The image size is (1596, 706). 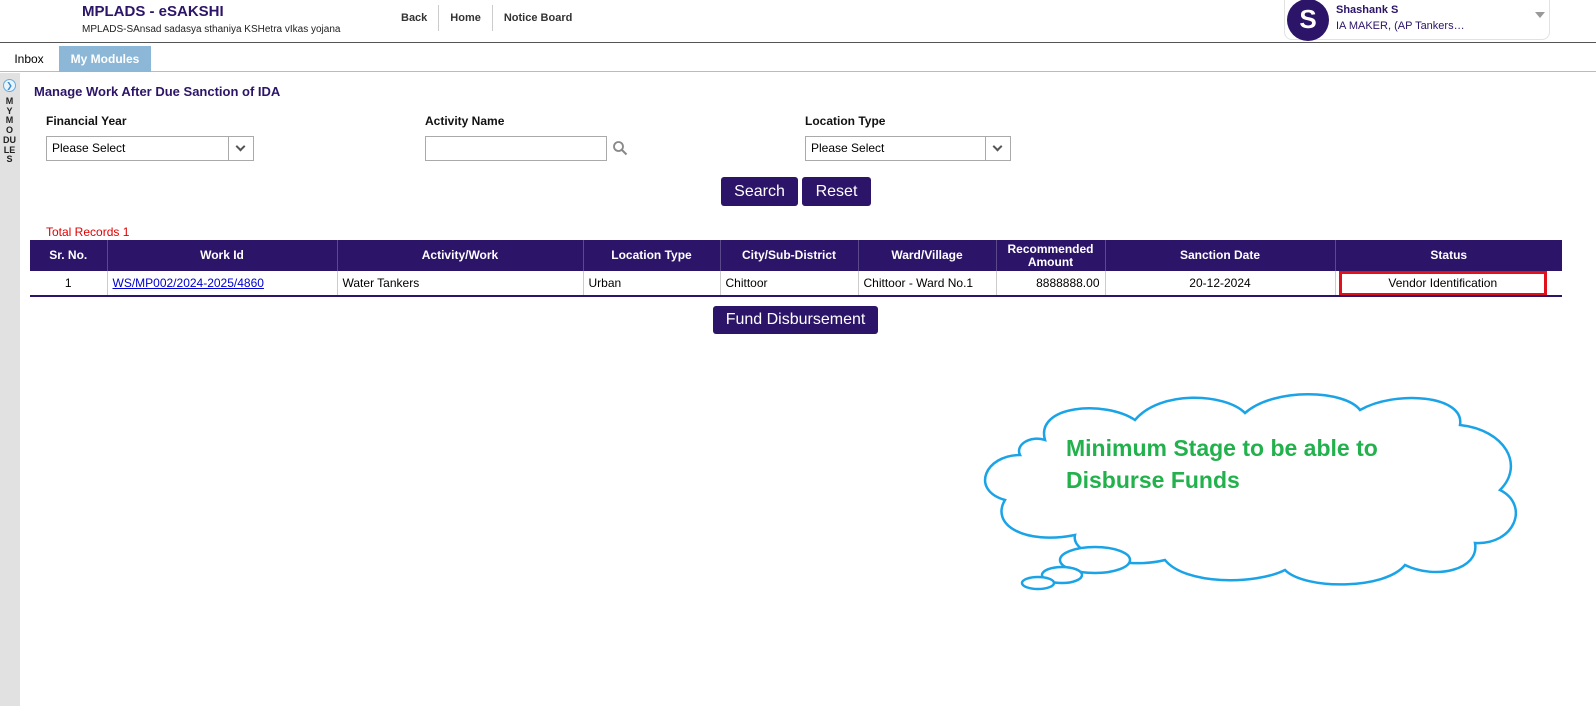 I want to click on location-type-cell: Urban, so click(x=652, y=284).